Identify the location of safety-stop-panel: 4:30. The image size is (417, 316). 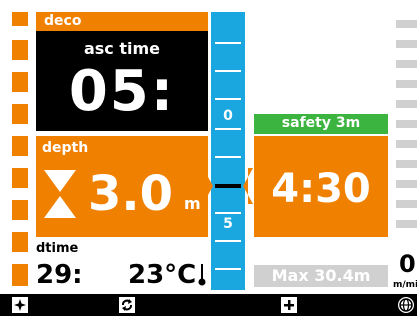
(321, 186).